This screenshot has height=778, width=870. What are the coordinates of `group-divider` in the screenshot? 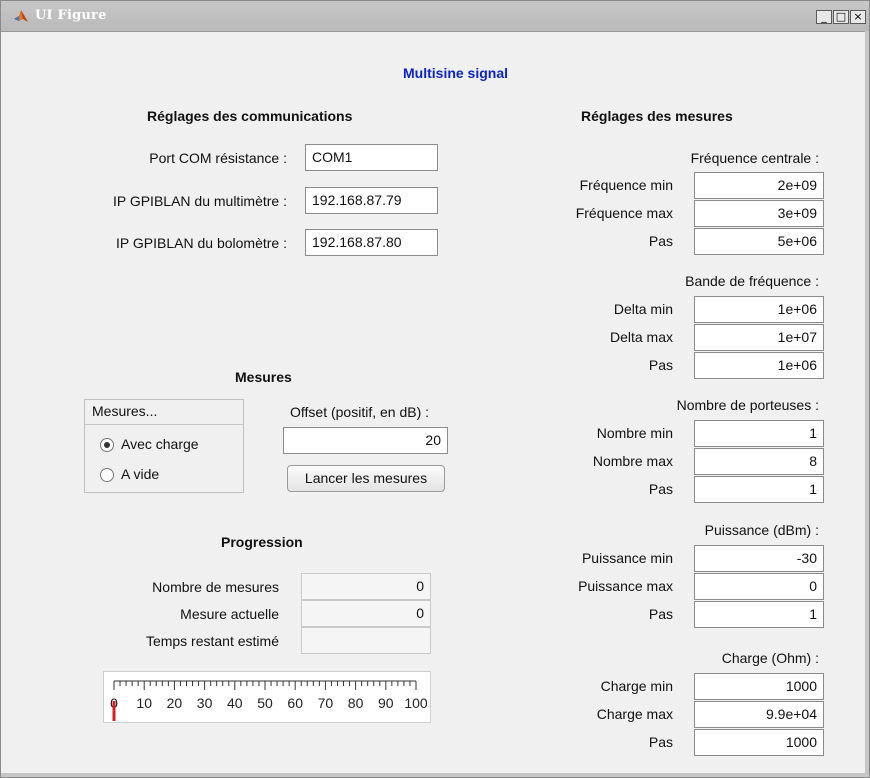 It's located at (164, 424).